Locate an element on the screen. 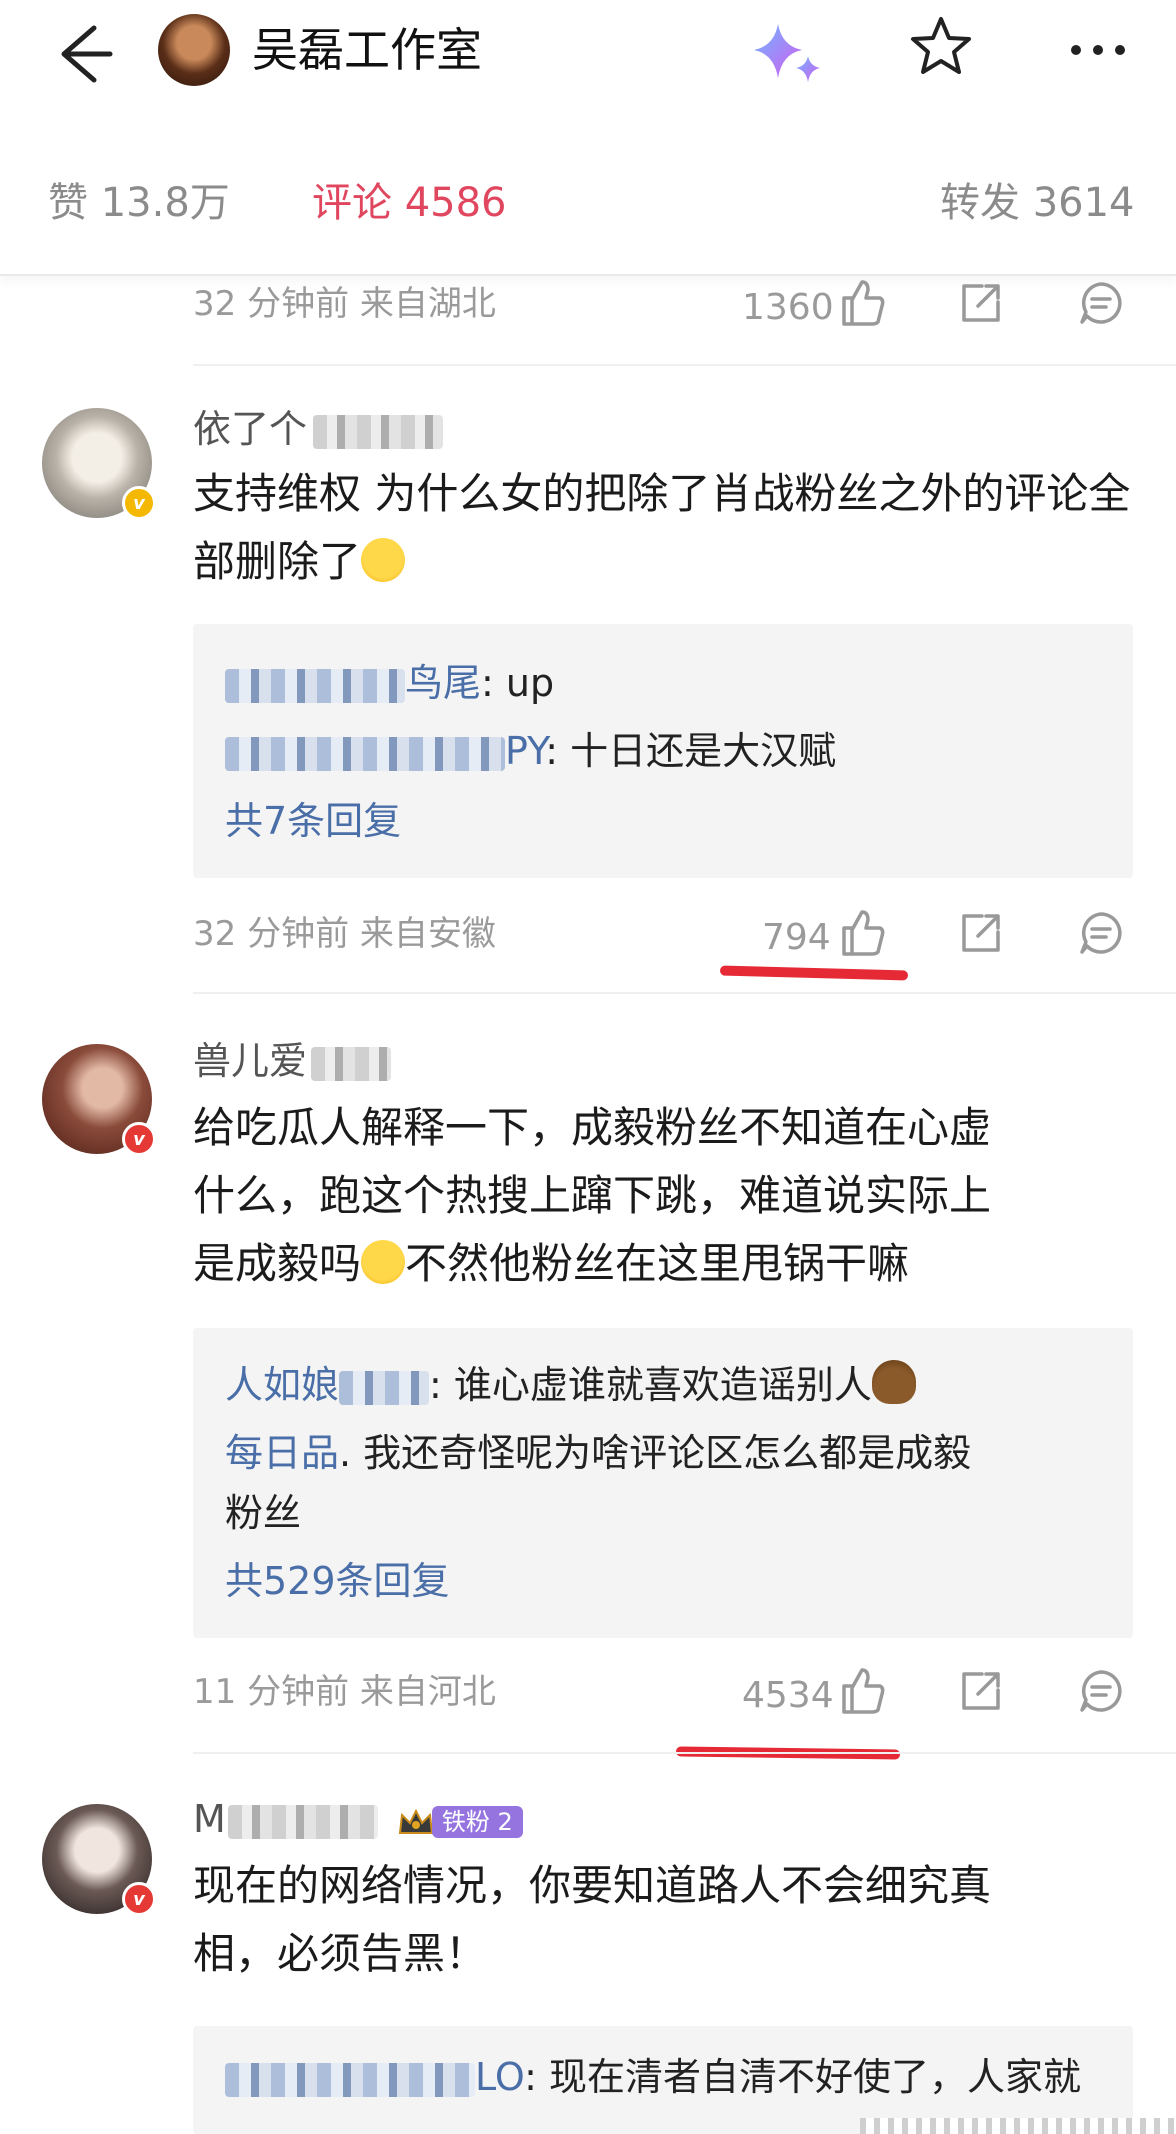 This screenshot has width=1176, height=2134. like-count: 794 is located at coordinates (796, 937).